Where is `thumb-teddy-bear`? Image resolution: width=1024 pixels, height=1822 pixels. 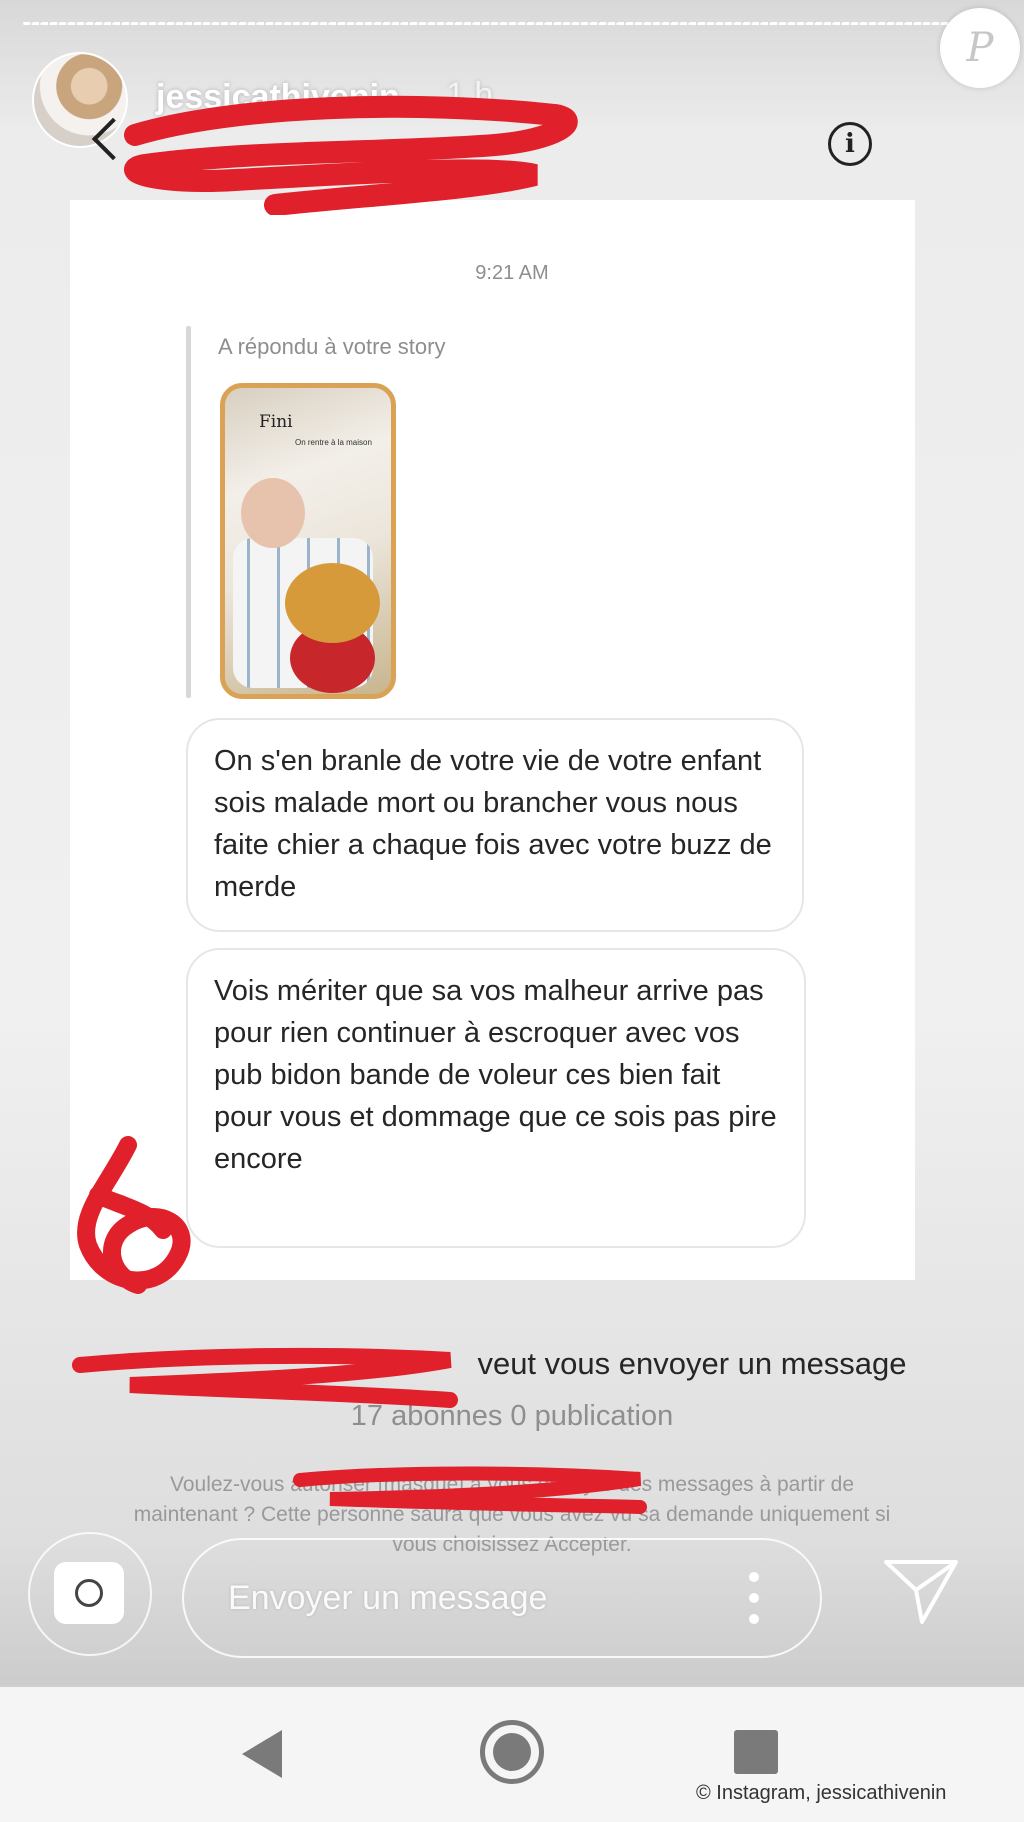
thumb-teddy-bear is located at coordinates (332, 603).